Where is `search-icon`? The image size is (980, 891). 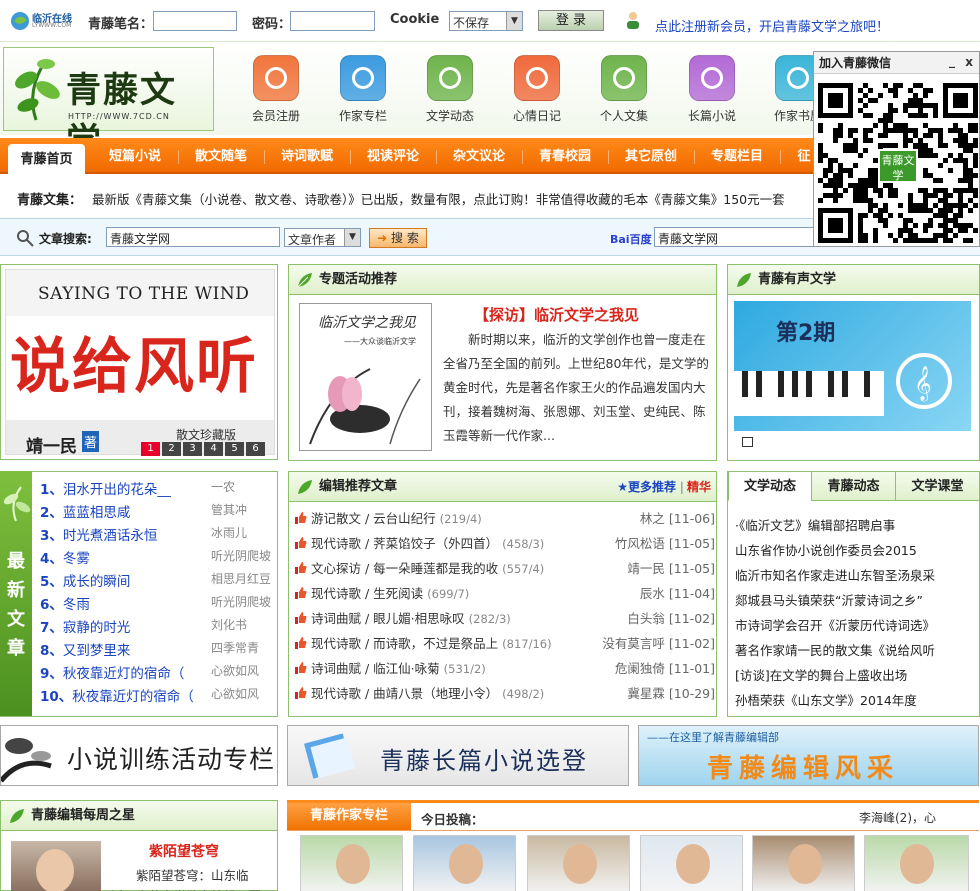 search-icon is located at coordinates (450, 78).